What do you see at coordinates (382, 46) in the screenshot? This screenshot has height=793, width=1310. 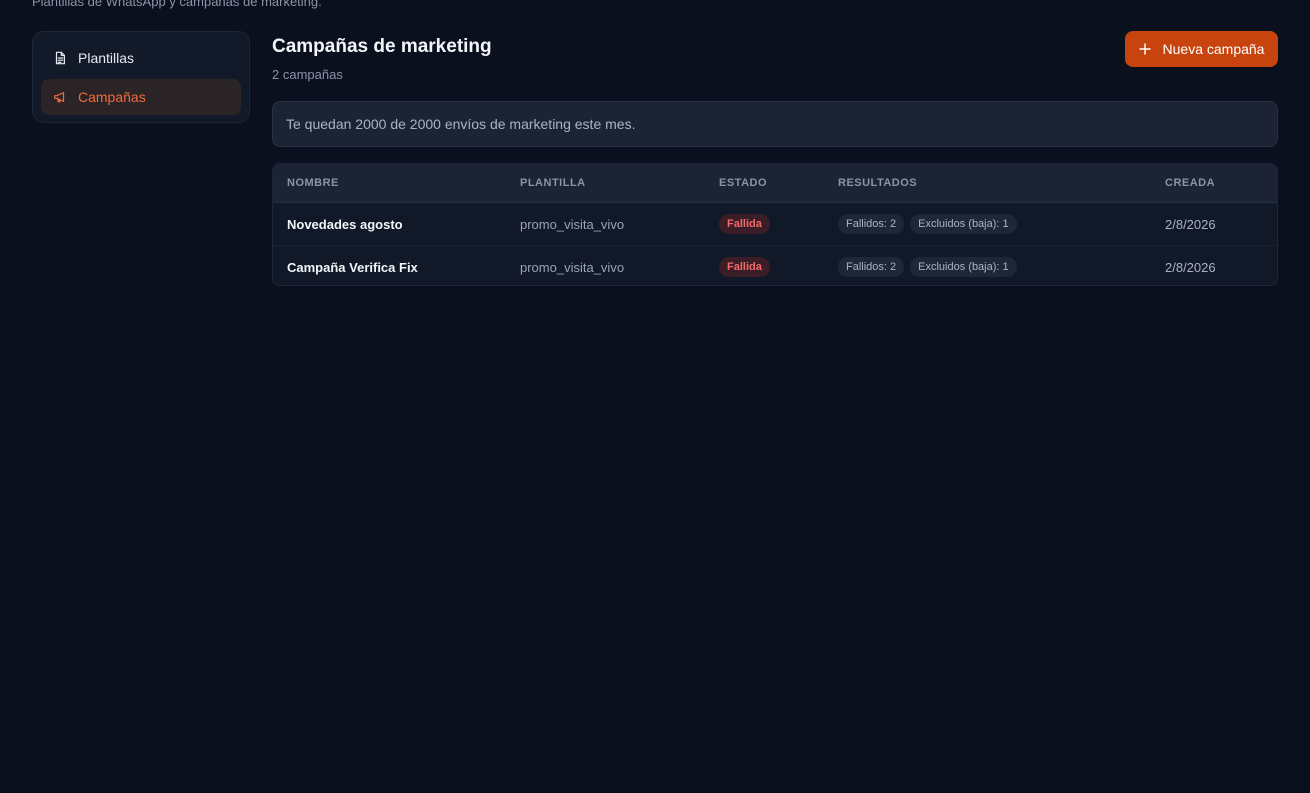 I see `page-title: Campañas de marketing` at bounding box center [382, 46].